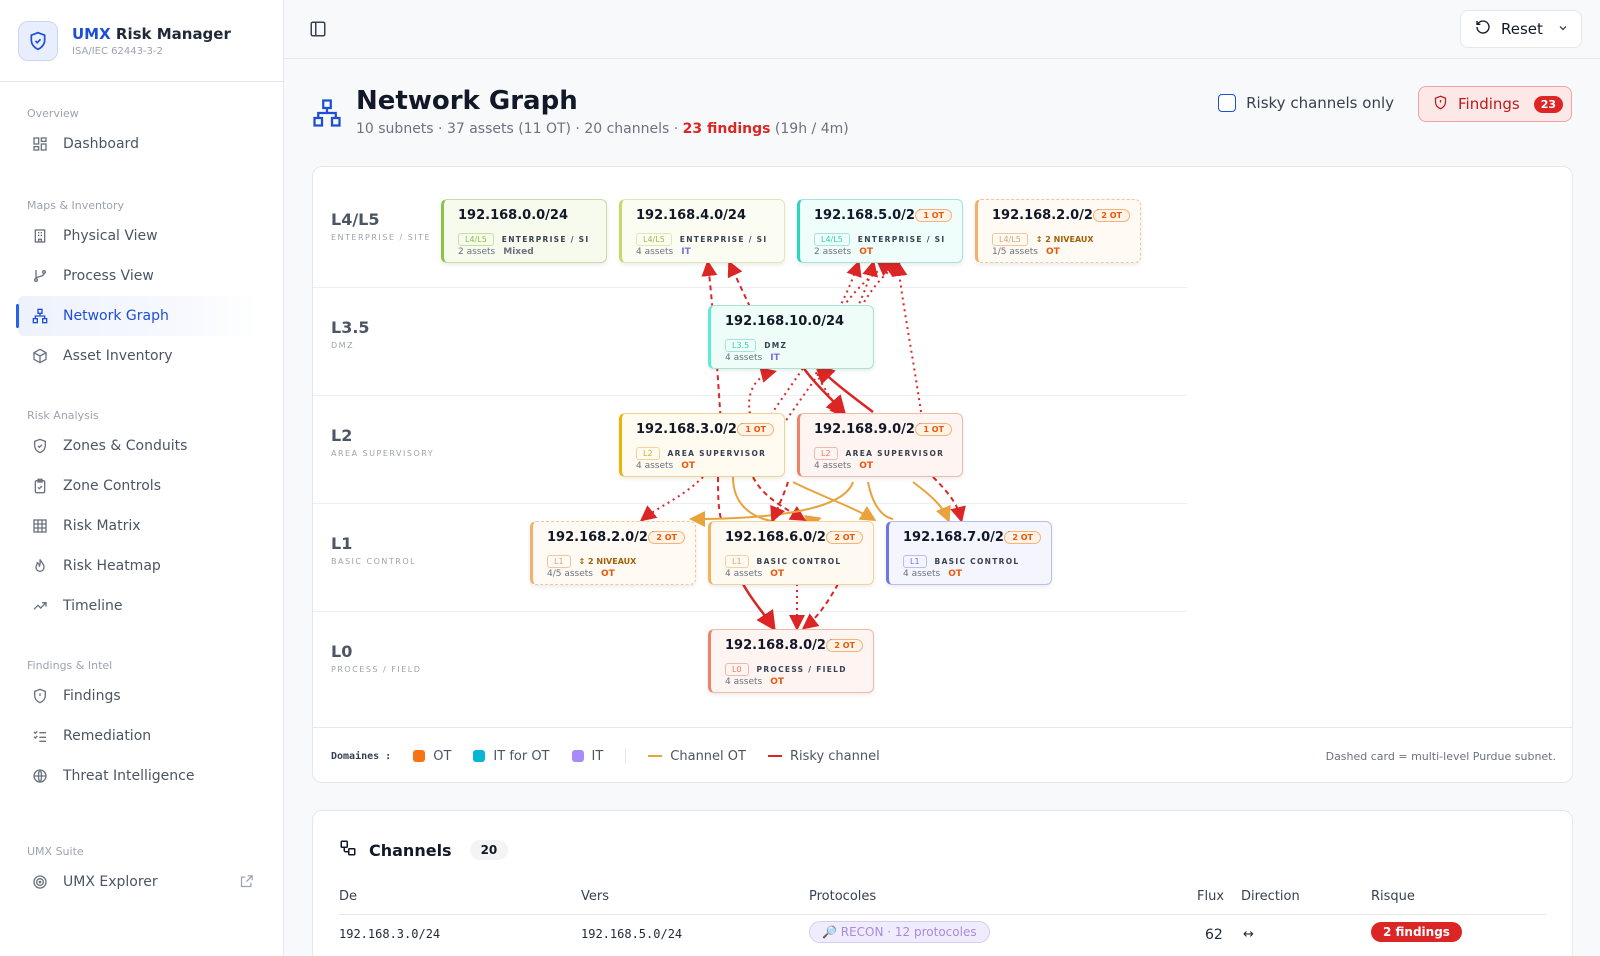  Describe the element at coordinates (1214, 935) in the screenshot. I see `channel-flux: 62` at that location.